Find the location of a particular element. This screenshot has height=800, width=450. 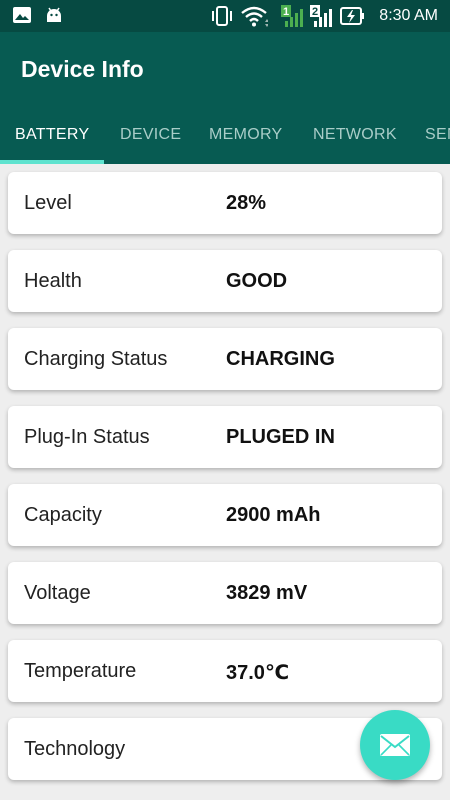

info-card-level: Level 28% is located at coordinates (225, 203).